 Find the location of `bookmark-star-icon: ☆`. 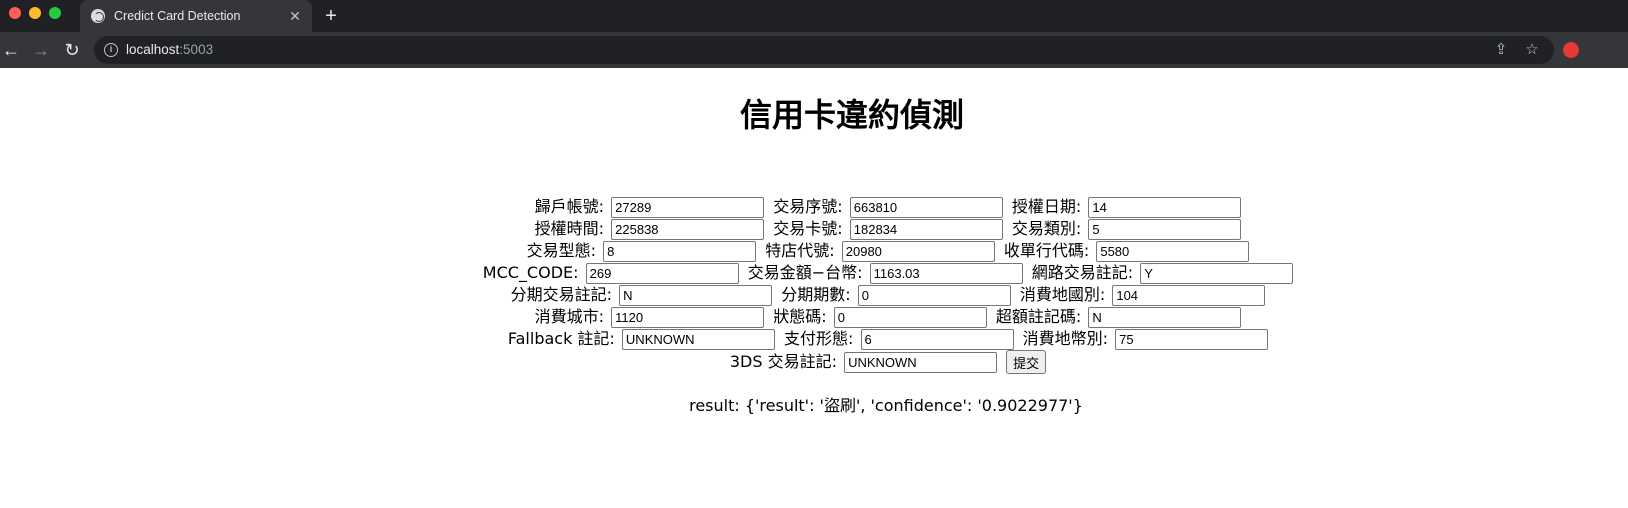

bookmark-star-icon: ☆ is located at coordinates (1532, 50).